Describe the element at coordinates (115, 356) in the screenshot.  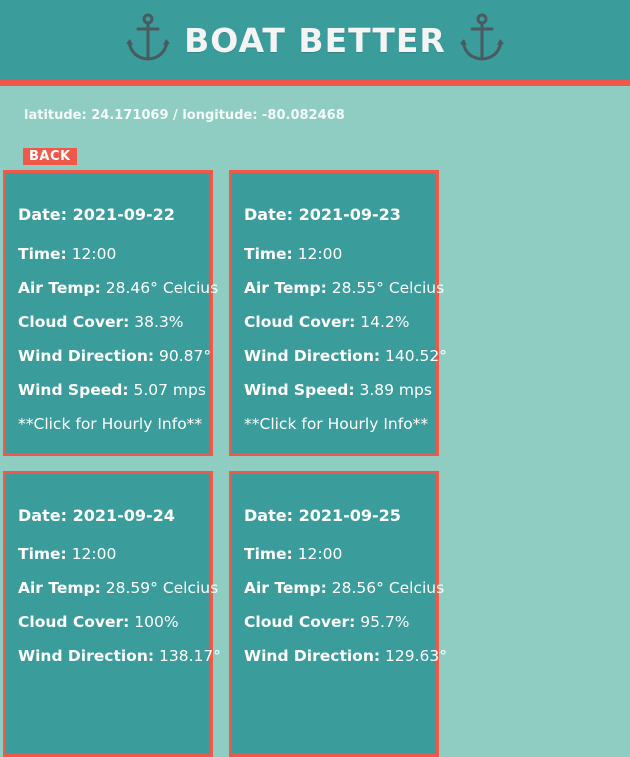
I see `card-wind-direction: Wind Direction: 90.87°` at that location.